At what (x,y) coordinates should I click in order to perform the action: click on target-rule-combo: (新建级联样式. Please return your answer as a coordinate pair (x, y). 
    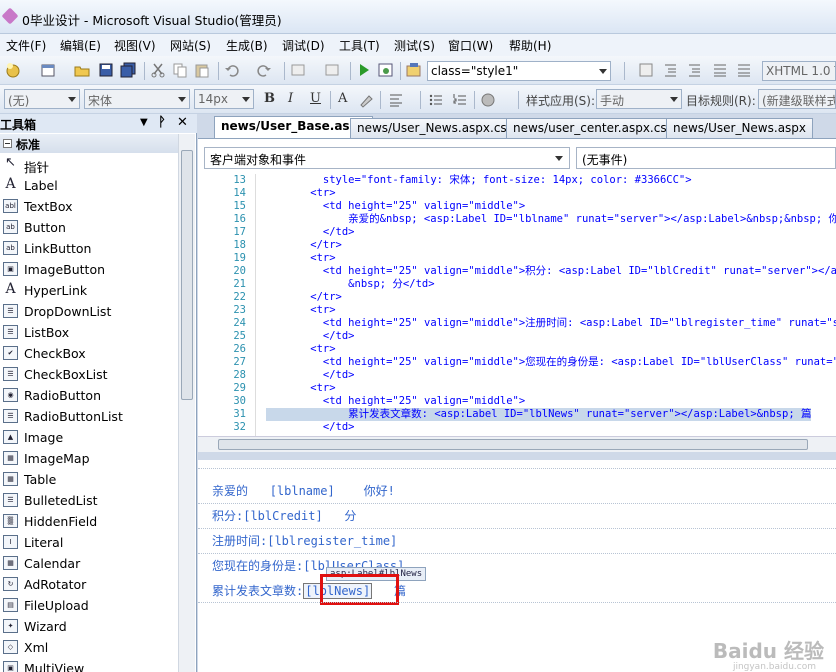
    Looking at the image, I should click on (797, 99).